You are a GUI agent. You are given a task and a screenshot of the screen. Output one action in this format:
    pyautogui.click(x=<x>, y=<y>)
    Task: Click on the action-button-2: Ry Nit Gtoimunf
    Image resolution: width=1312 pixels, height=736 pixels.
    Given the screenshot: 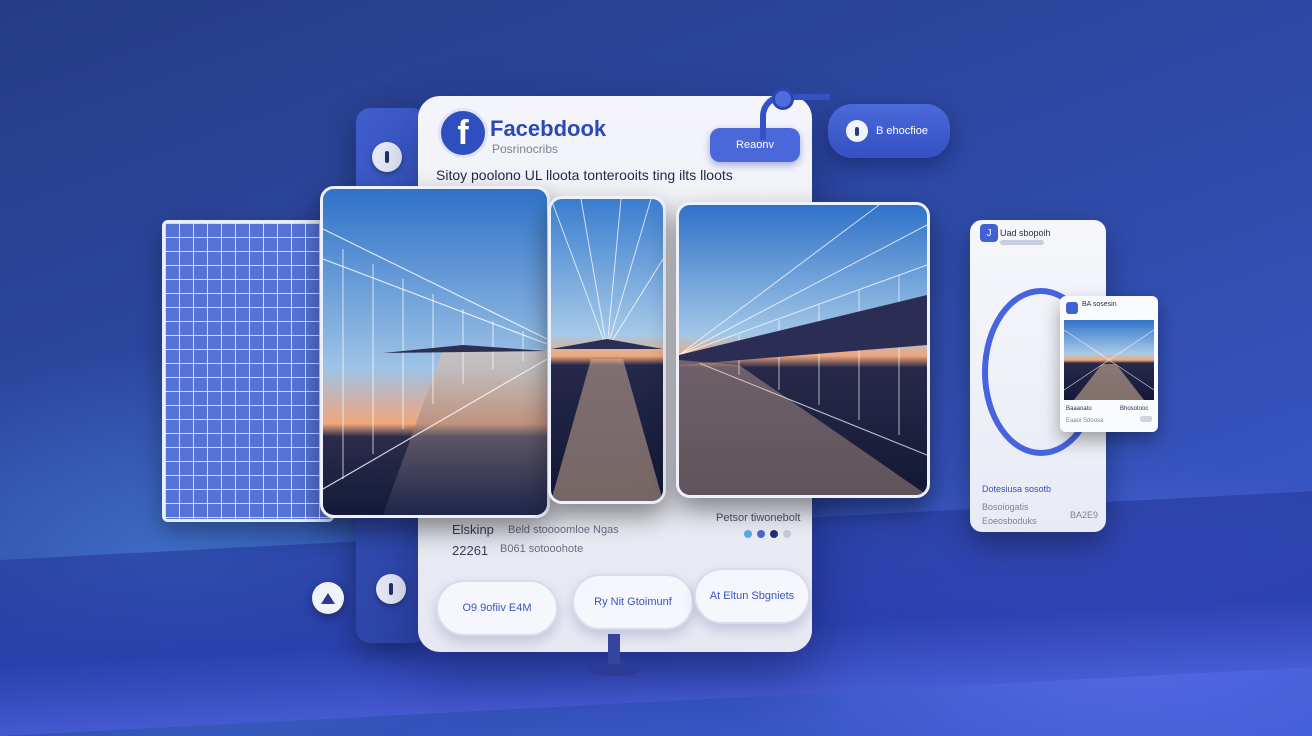 What is the action you would take?
    pyautogui.click(x=633, y=602)
    